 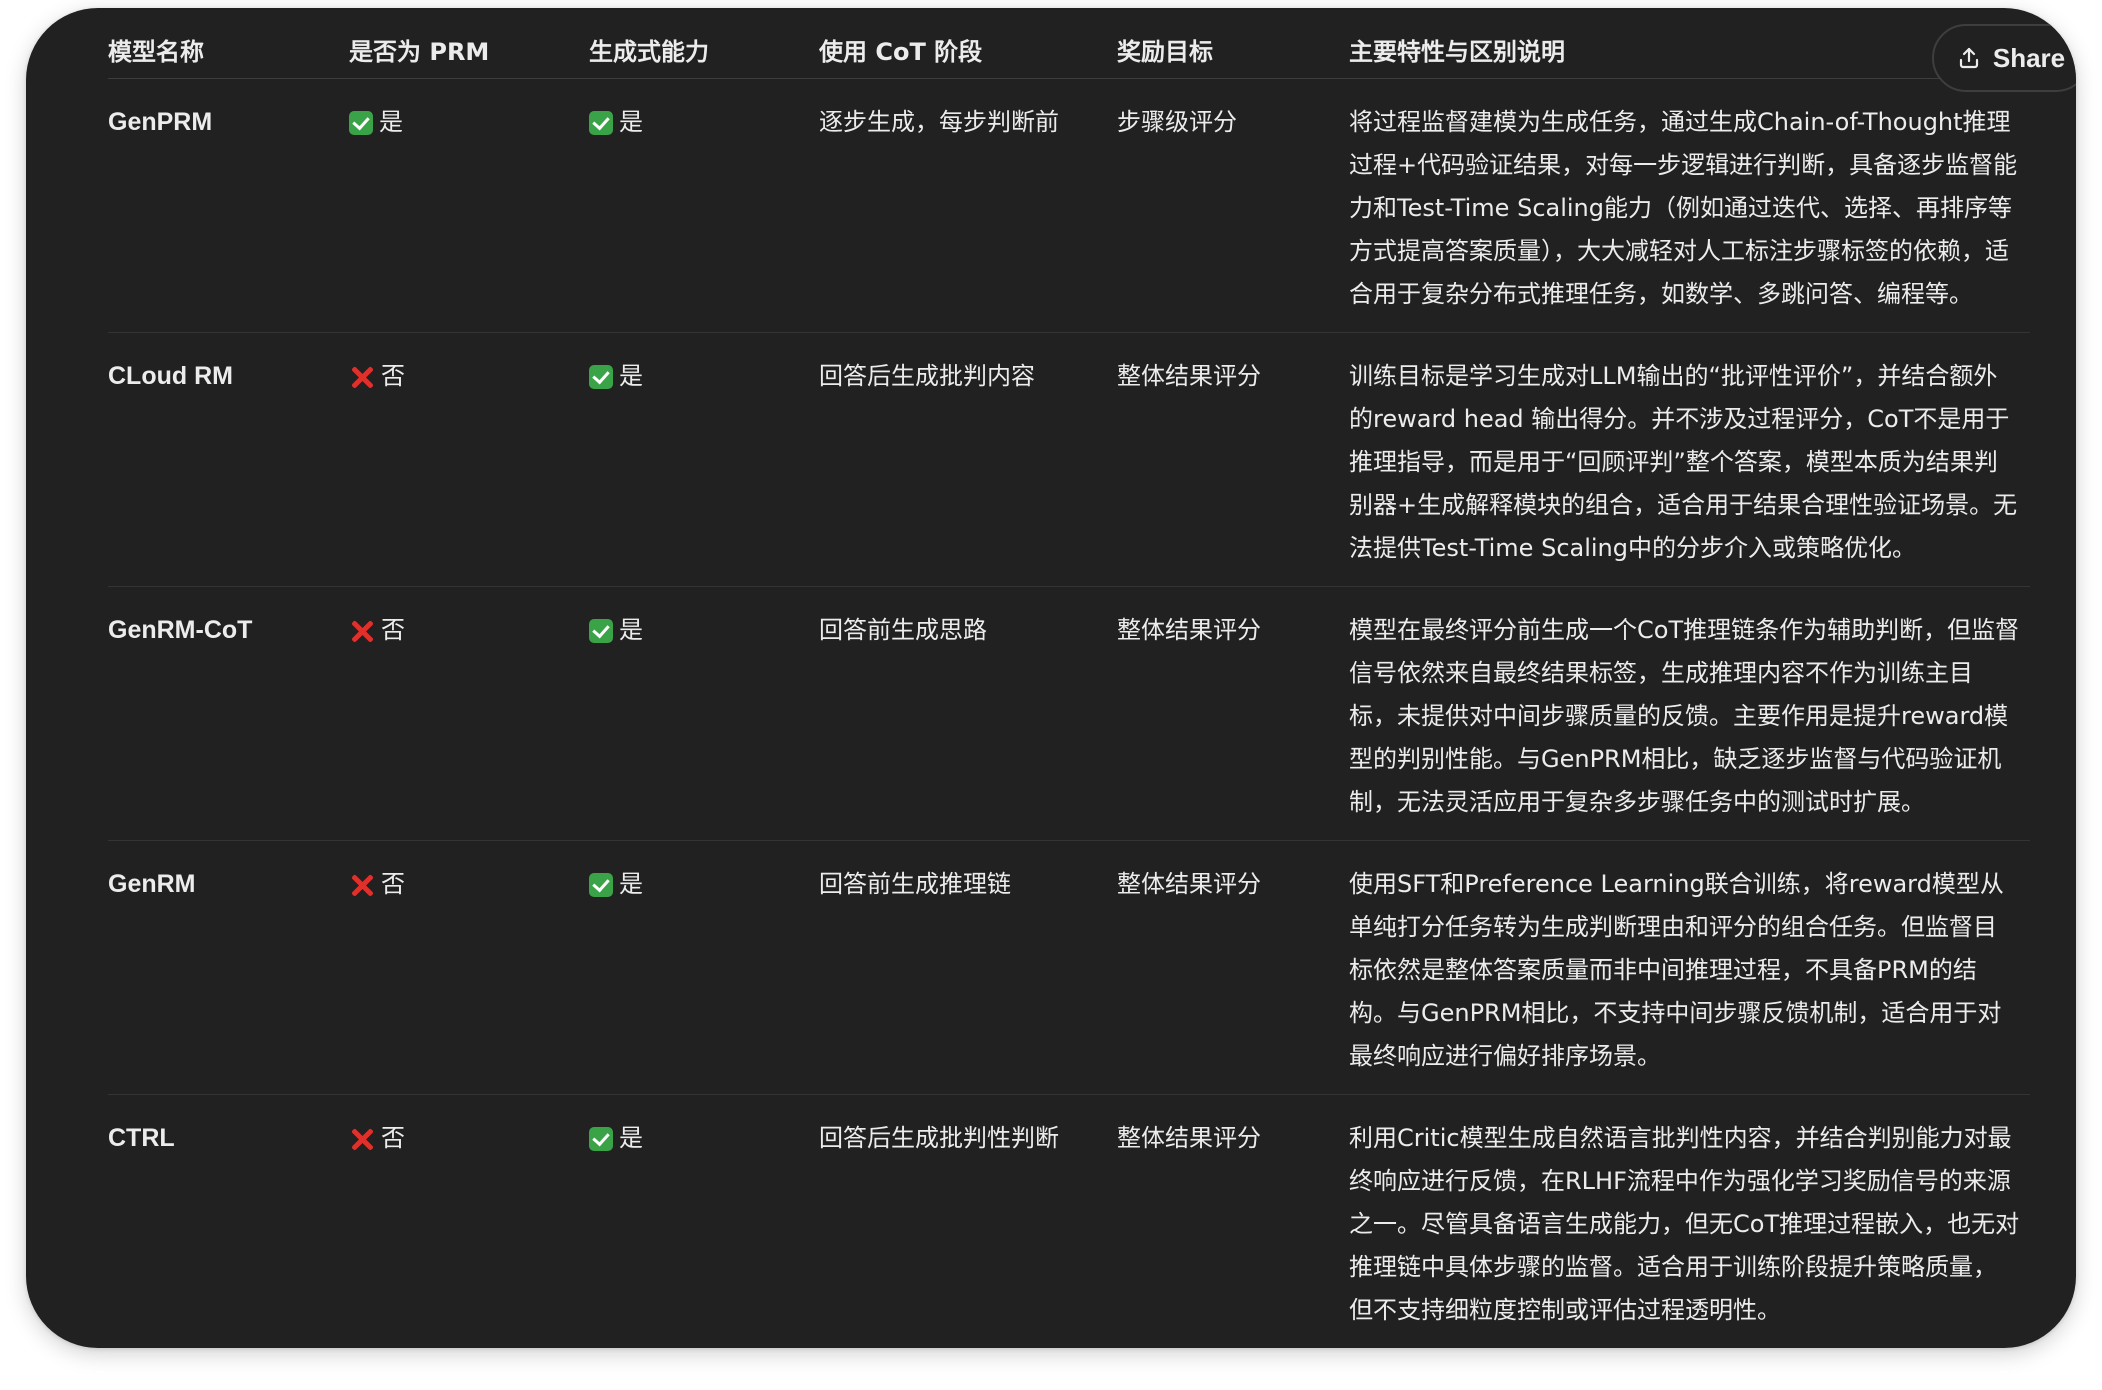 I want to click on header-cot-stage: 使用 CoT 阶段, so click(x=968, y=52).